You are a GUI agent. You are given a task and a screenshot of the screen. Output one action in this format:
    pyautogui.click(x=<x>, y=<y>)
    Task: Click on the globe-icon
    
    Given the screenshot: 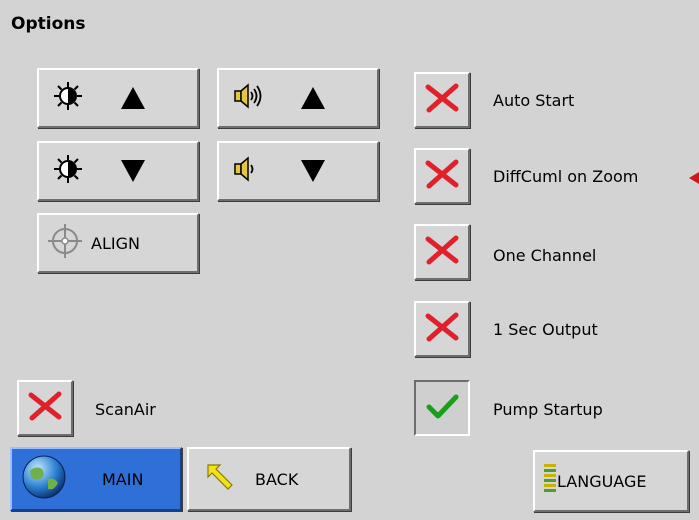 What is the action you would take?
    pyautogui.click(x=44, y=479)
    